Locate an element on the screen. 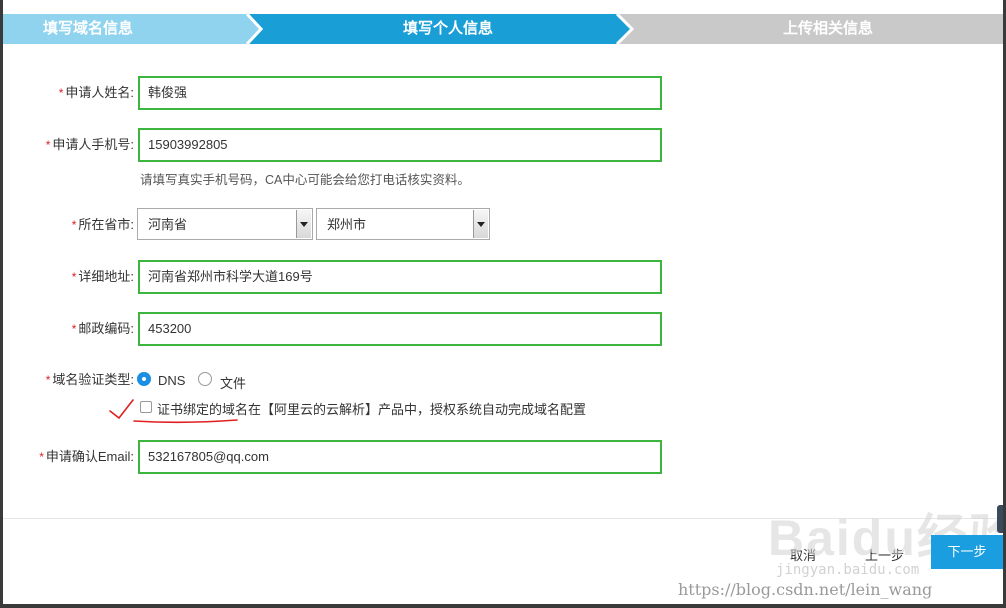 The height and width of the screenshot is (608, 1006). form-row-postcode: * 邮政编码: 453200 is located at coordinates (503, 329).